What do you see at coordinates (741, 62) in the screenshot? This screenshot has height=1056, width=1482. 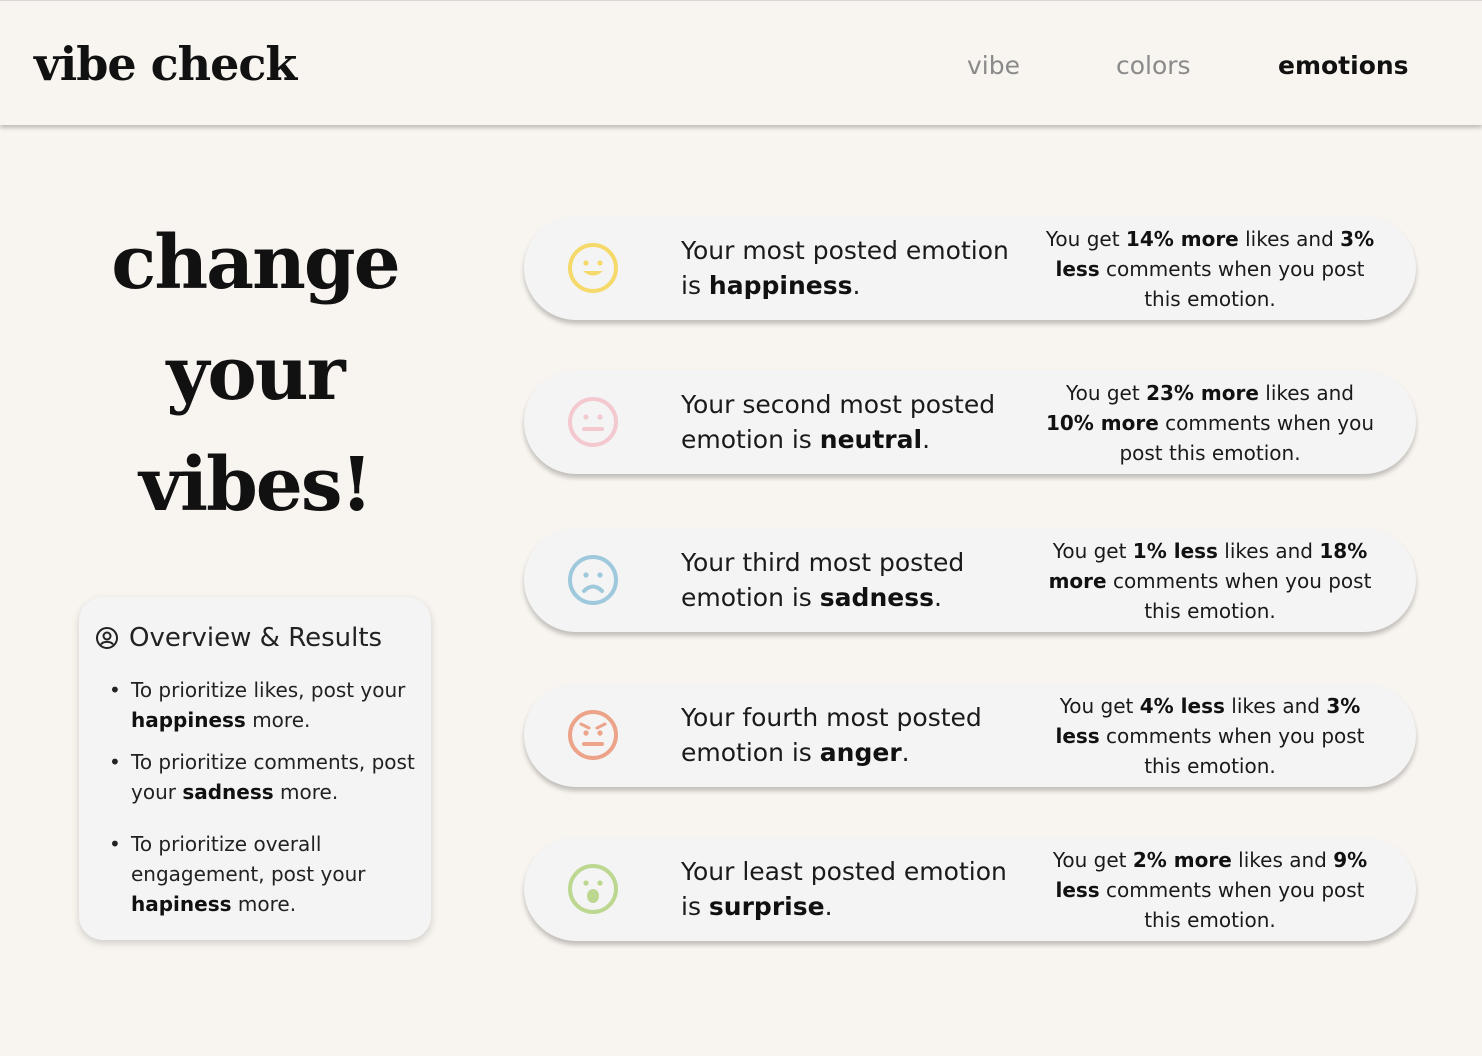 I see `top-nav-bar: vibe check vibe colors emotions` at bounding box center [741, 62].